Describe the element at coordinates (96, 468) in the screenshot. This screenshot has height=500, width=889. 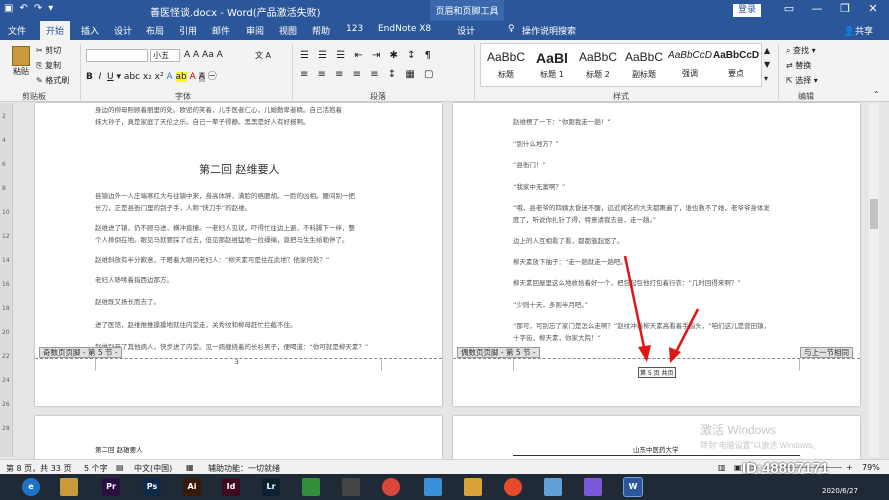
I see `word-count: 5 个字` at that location.